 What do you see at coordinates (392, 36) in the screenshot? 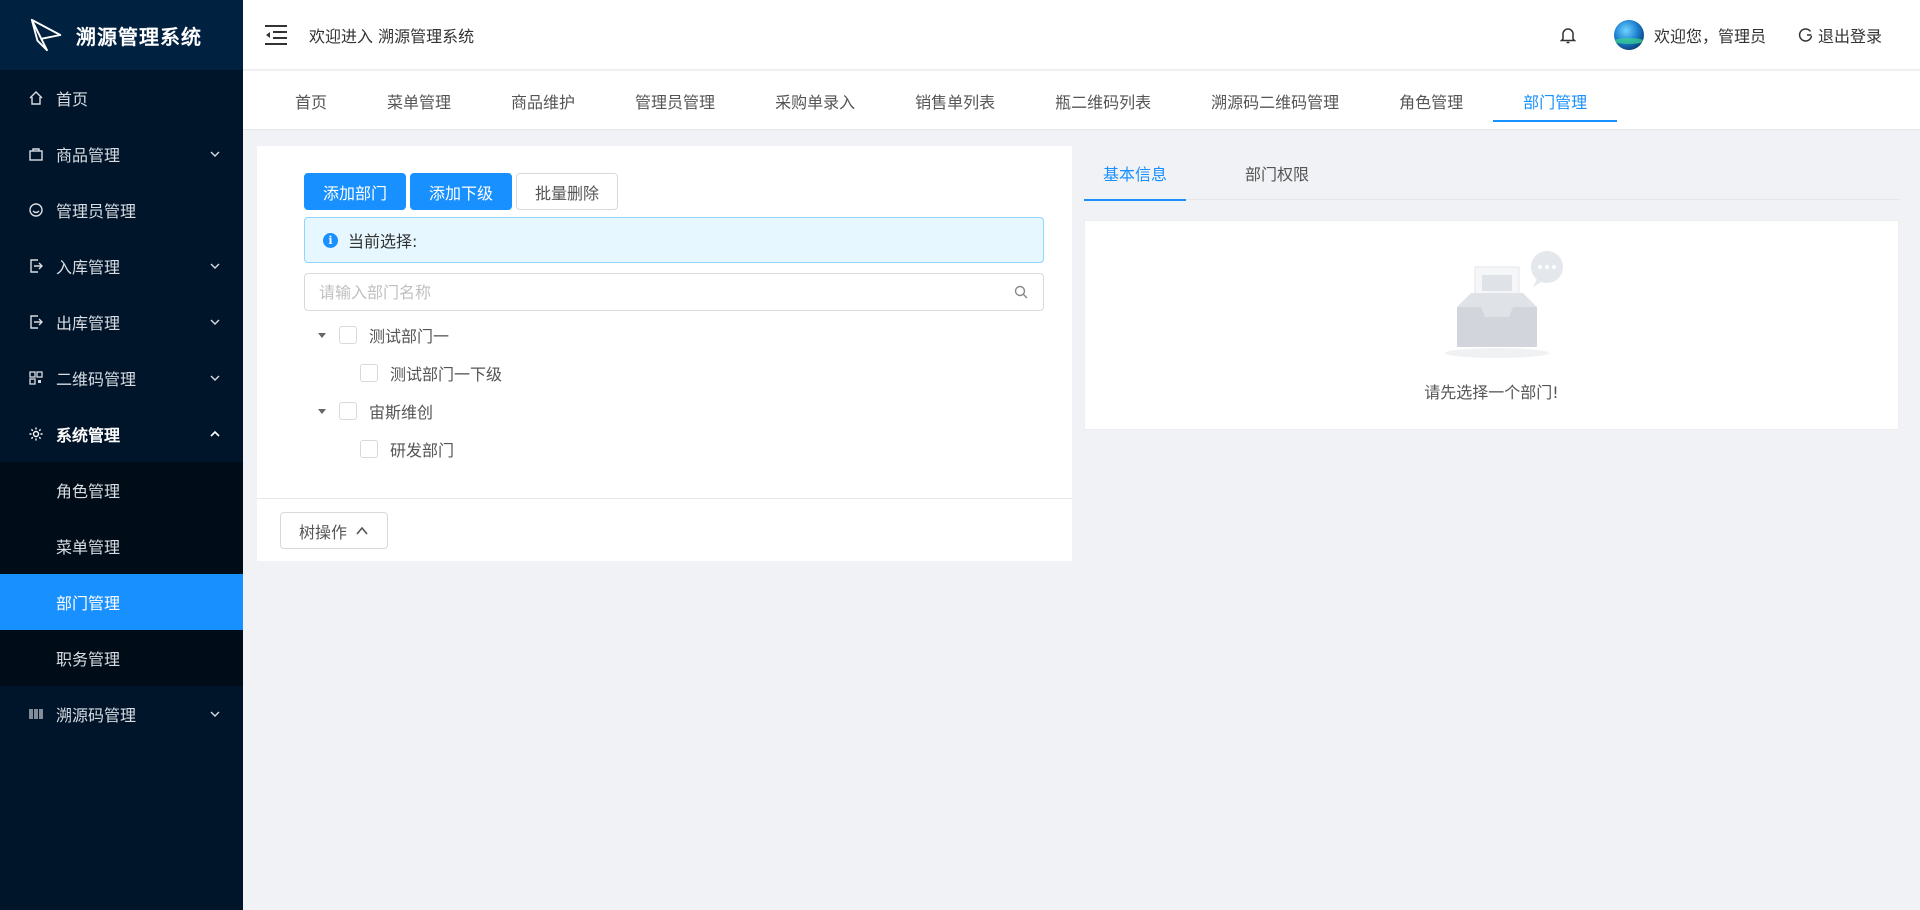
I see `welcome-system-text: 欢迎进入 溯源管理系统` at bounding box center [392, 36].